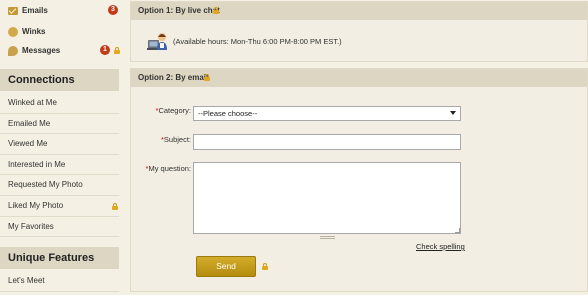 This screenshot has width=588, height=295. I want to click on live-chat-heading: Option 1: By live chat, so click(359, 11).